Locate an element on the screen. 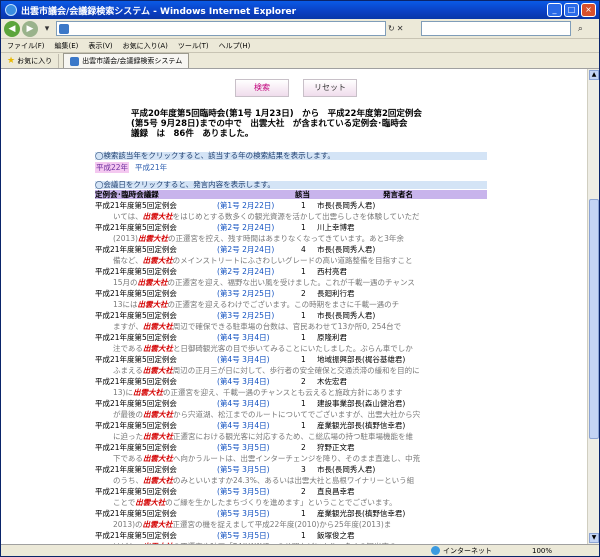  tab-title: 出雲市議会/会議録検索システム is located at coordinates (132, 61).